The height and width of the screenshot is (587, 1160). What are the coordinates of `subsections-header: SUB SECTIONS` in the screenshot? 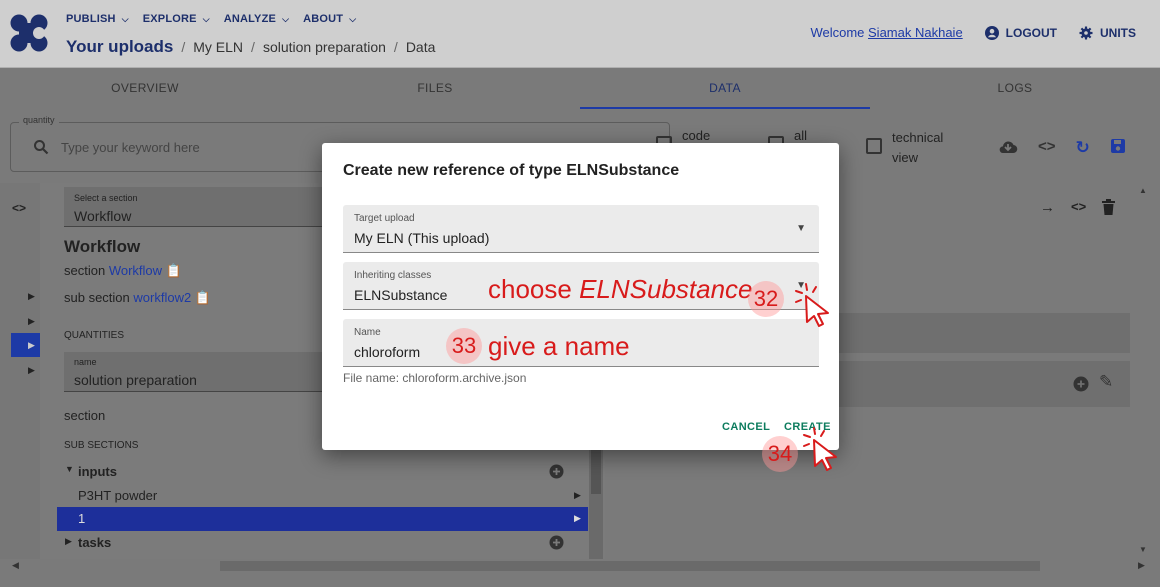 It's located at (101, 445).